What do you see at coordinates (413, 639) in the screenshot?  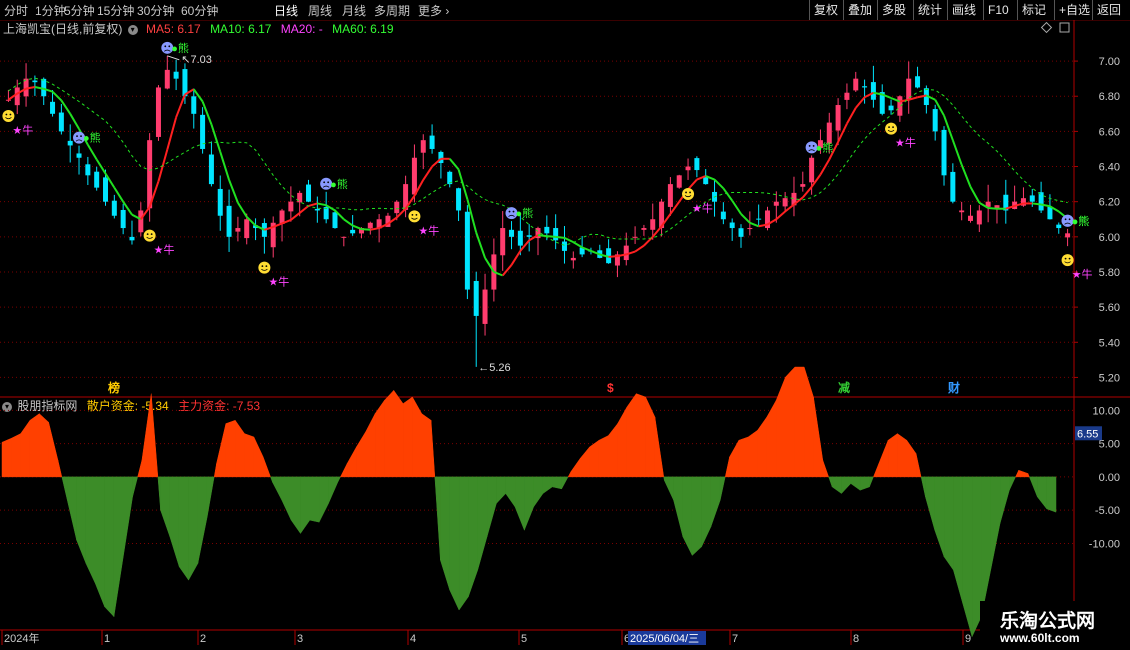 I see `xaxis-label: 4` at bounding box center [413, 639].